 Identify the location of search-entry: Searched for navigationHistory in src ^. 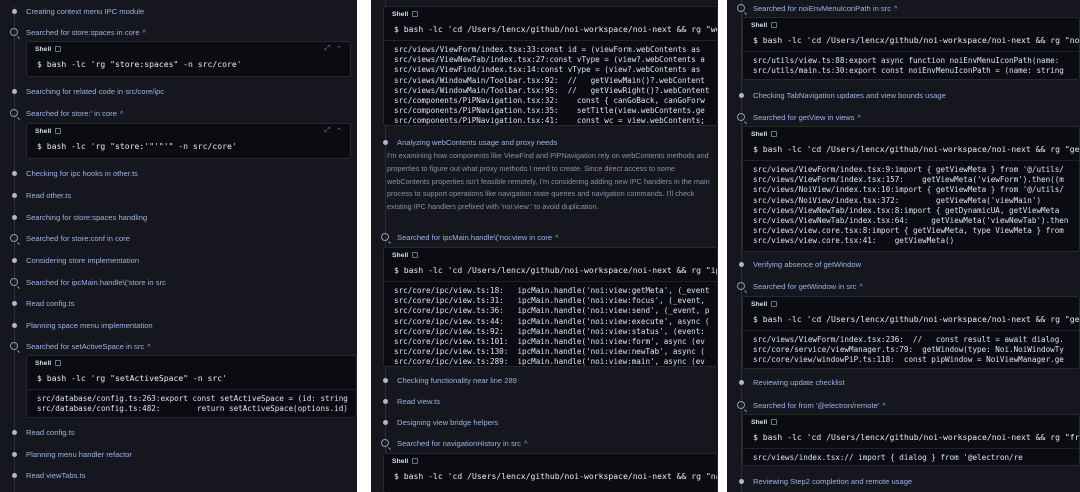
(452, 444).